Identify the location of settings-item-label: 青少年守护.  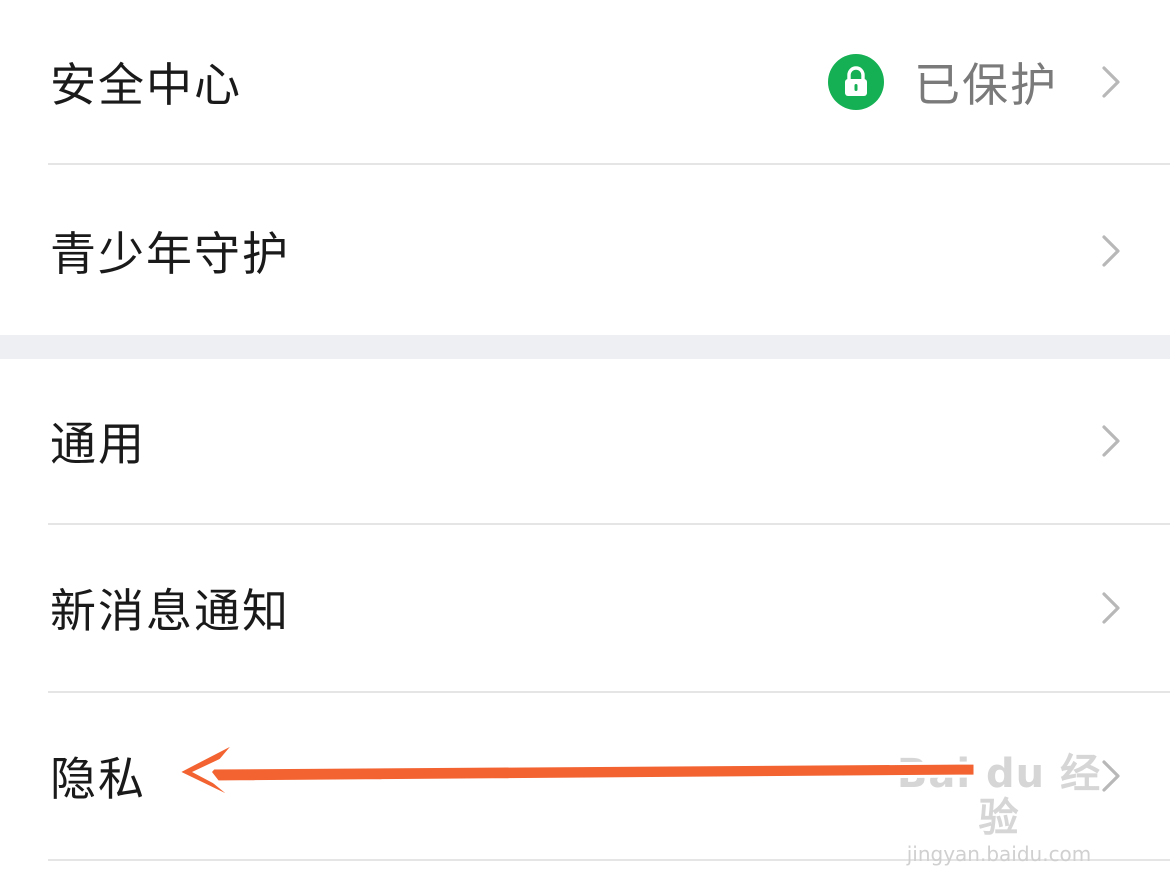
(170, 253).